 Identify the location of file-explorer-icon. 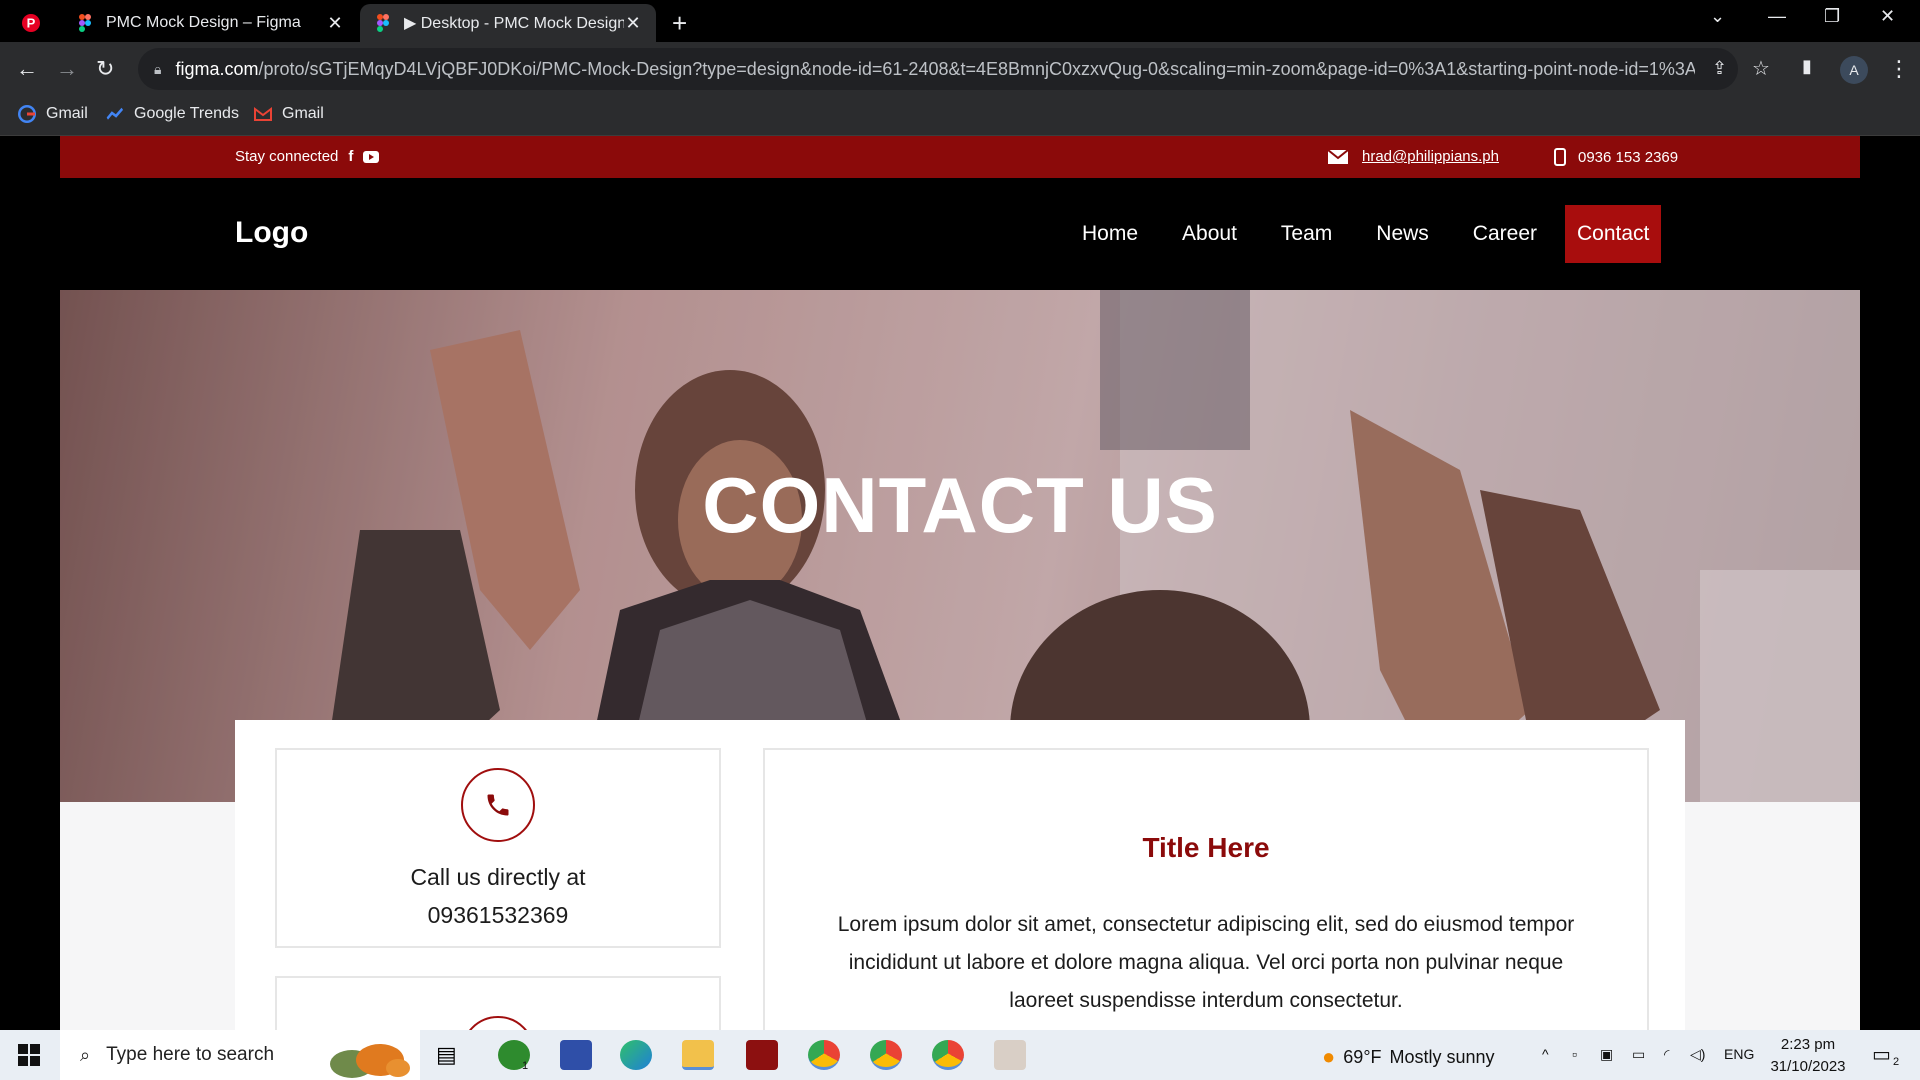
(698, 1055).